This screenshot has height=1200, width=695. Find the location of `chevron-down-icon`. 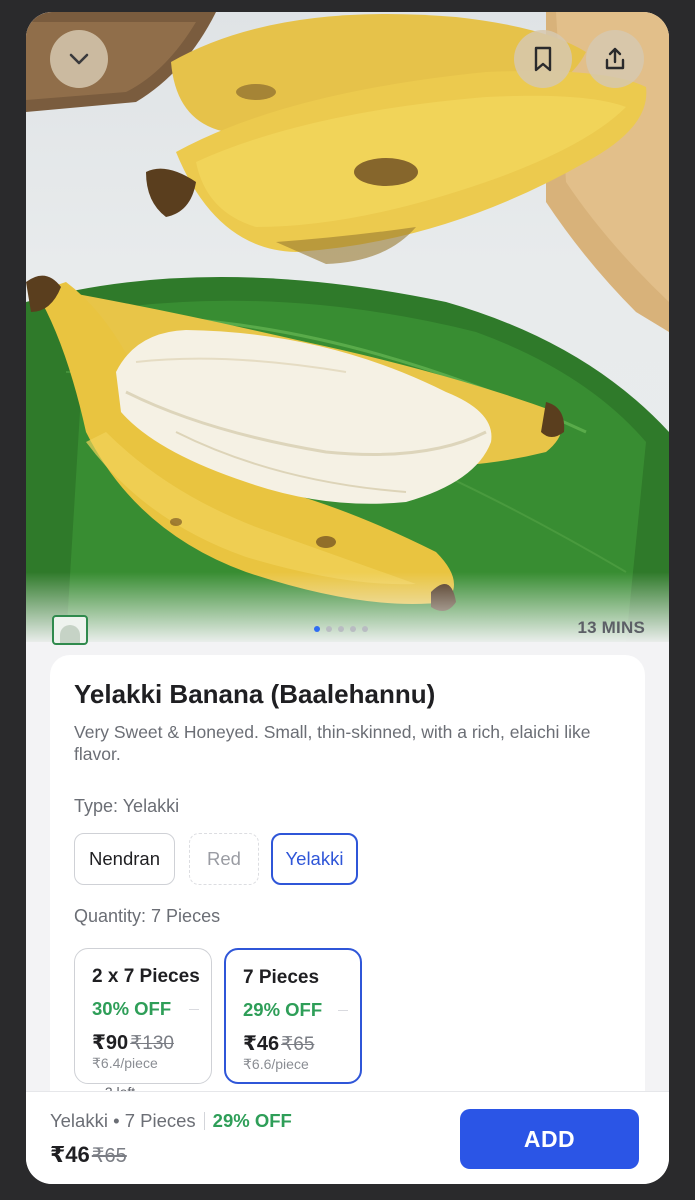

chevron-down-icon is located at coordinates (79, 59).